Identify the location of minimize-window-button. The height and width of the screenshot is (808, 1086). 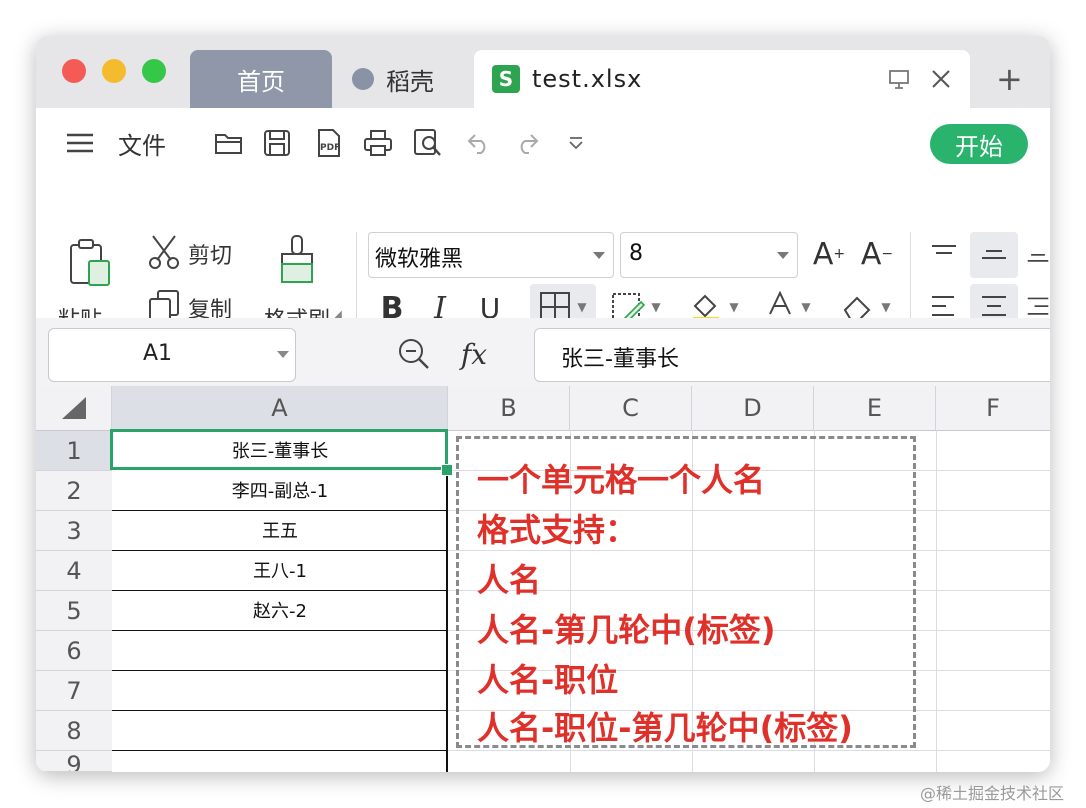
(114, 71).